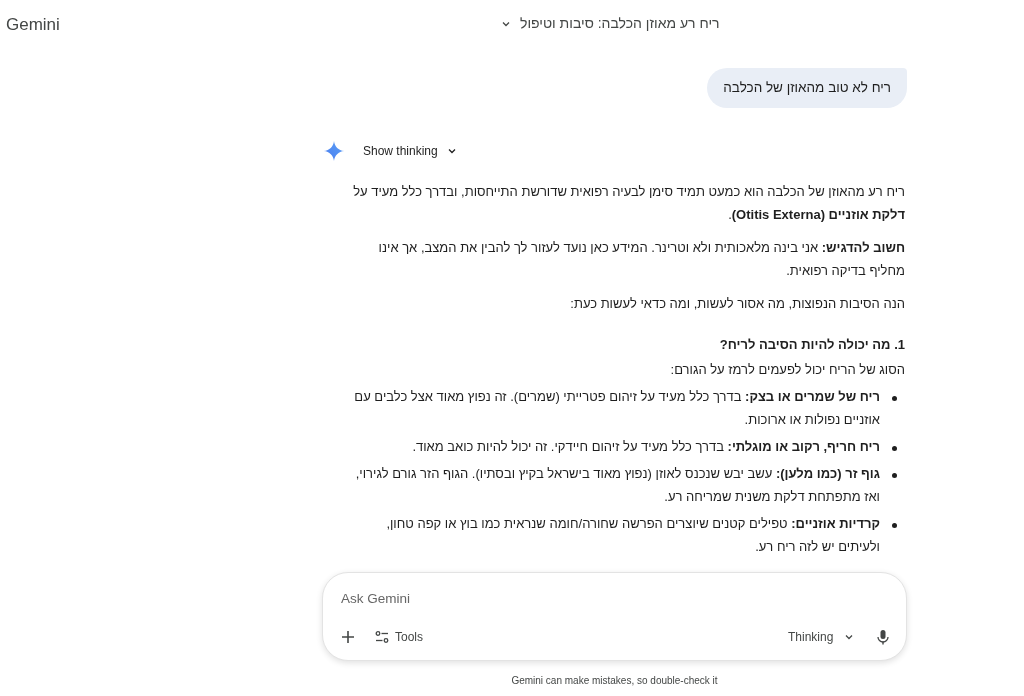  Describe the element at coordinates (811, 345) in the screenshot. I see `section-heading: 1. מה יכולה להיות הסיבה לריח?` at that location.